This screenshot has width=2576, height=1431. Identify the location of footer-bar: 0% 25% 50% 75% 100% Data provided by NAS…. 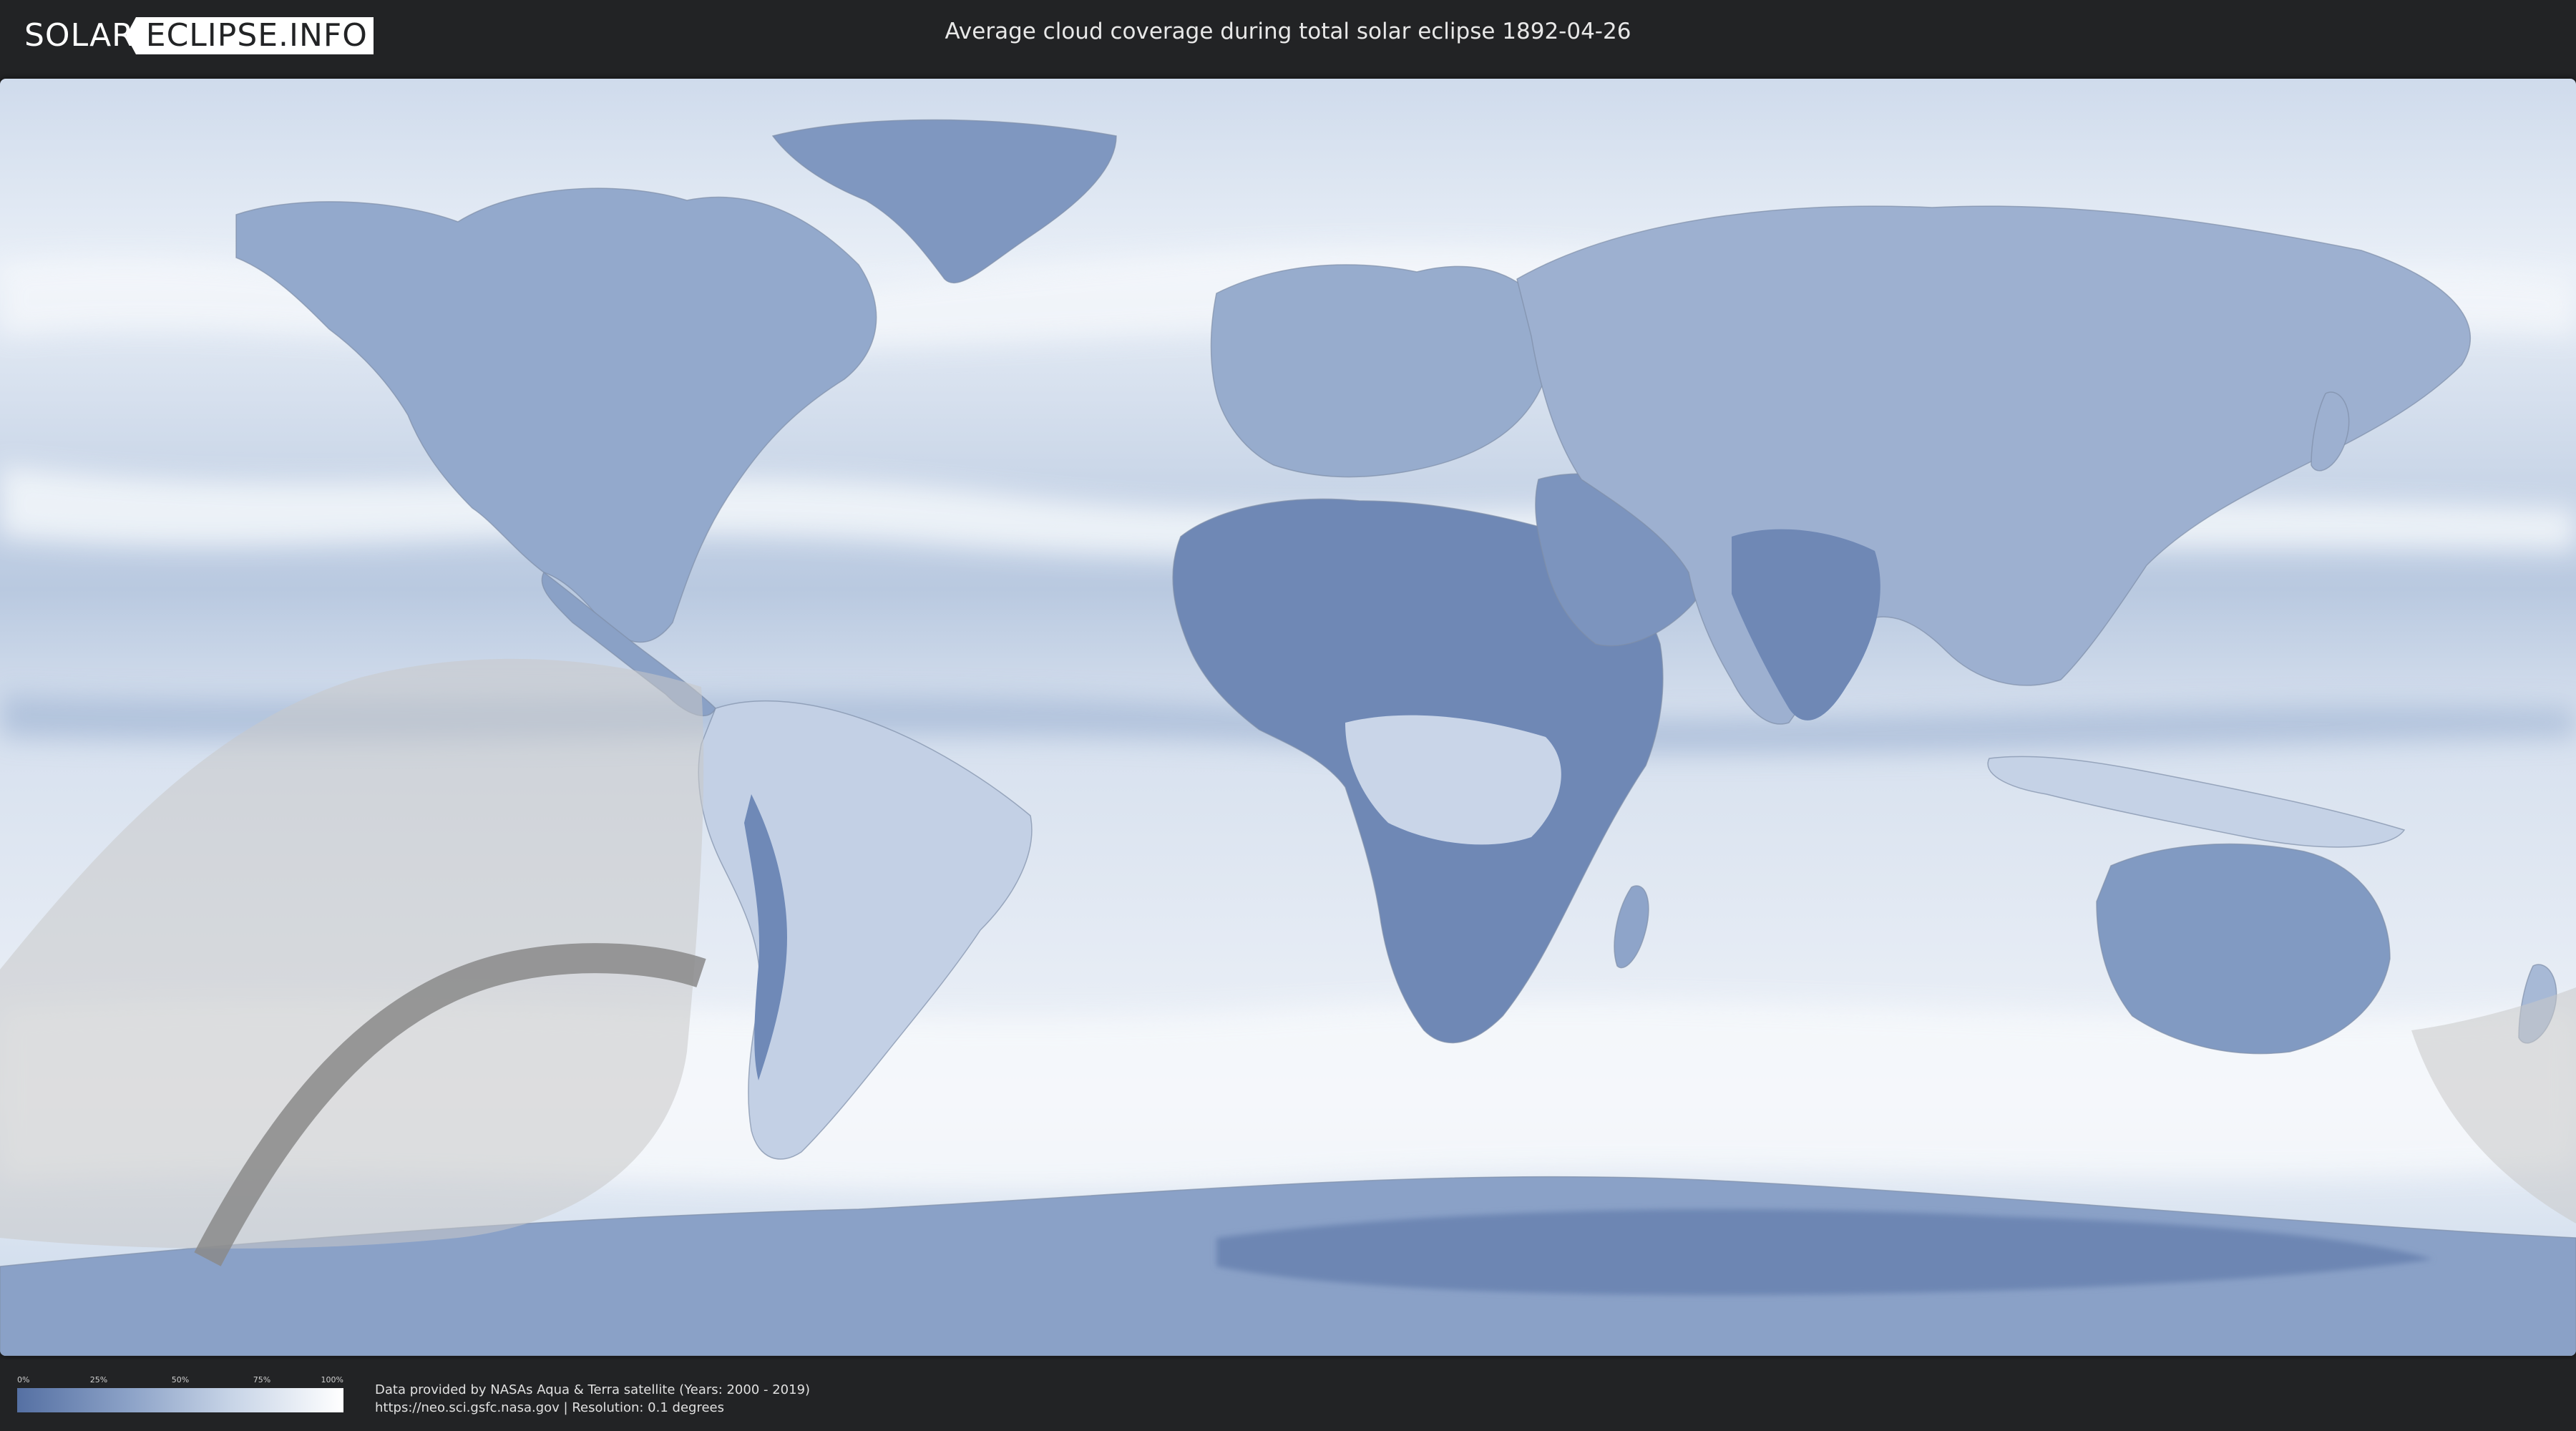
(1288, 1395).